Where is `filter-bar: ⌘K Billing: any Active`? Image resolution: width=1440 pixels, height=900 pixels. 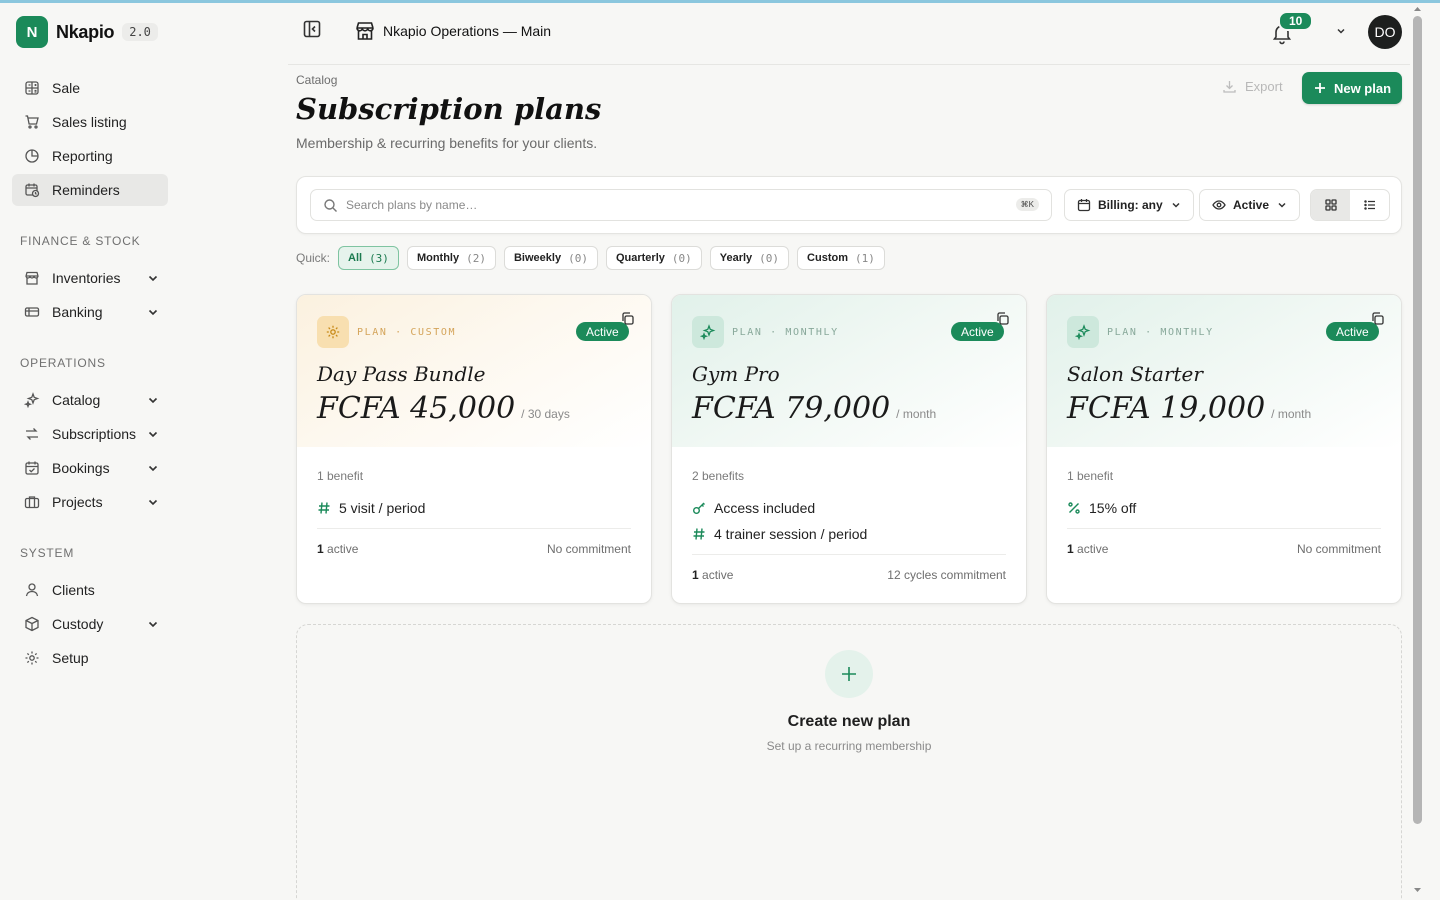
filter-bar: ⌘K Billing: any Active is located at coordinates (849, 205).